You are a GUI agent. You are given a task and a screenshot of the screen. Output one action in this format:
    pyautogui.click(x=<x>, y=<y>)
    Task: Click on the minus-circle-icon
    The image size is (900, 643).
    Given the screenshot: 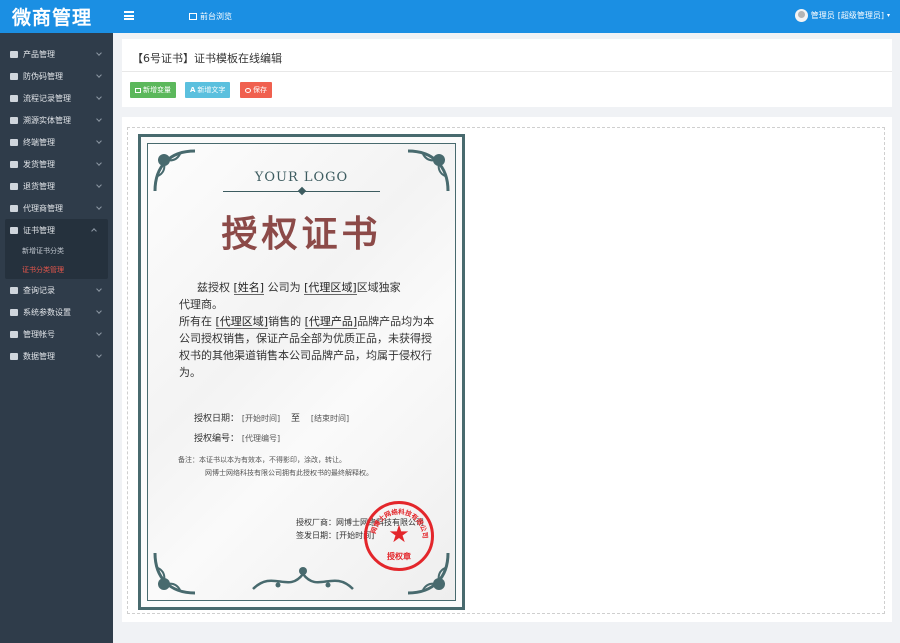 What is the action you would take?
    pyautogui.click(x=14, y=186)
    